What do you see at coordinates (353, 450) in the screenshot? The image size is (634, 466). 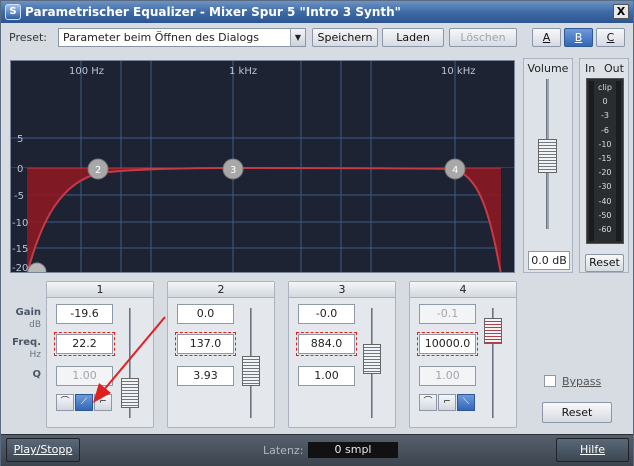 I see `latency-value: 0 smpl` at bounding box center [353, 450].